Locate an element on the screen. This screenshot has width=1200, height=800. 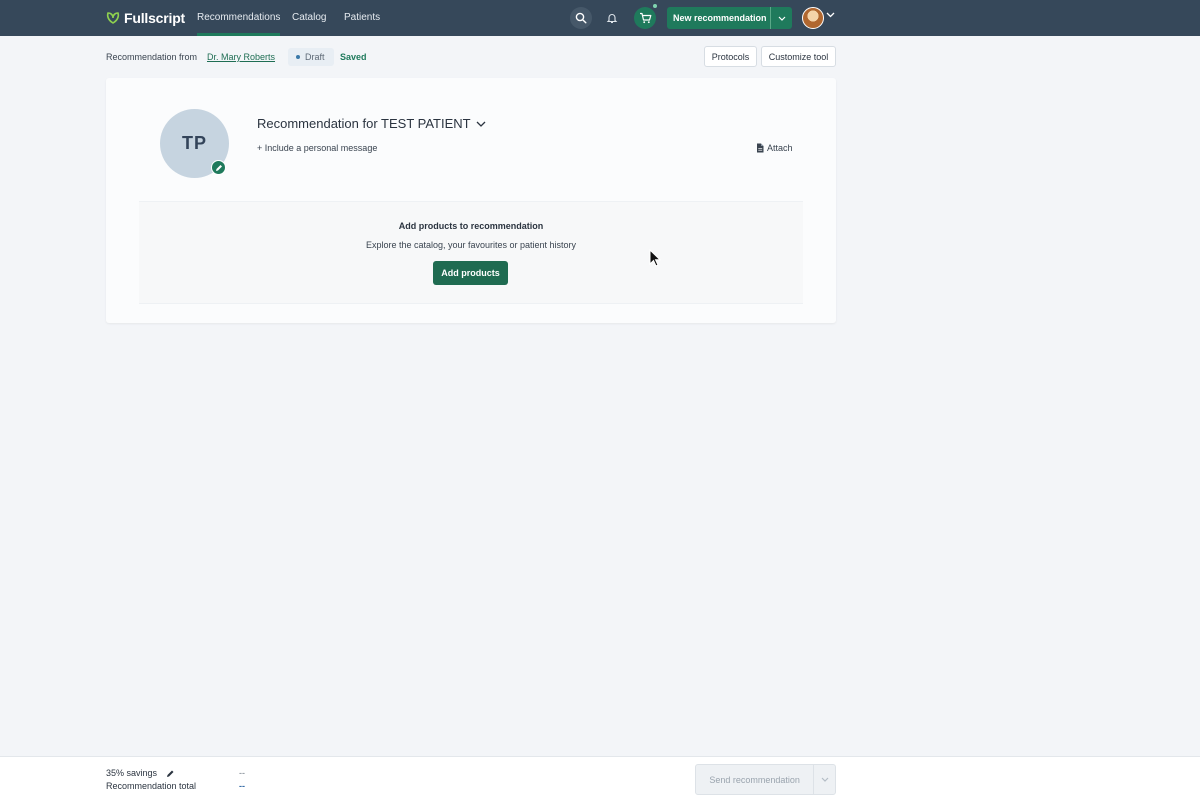
new-recommendation-button: New recommendation is located at coordinates (729, 18).